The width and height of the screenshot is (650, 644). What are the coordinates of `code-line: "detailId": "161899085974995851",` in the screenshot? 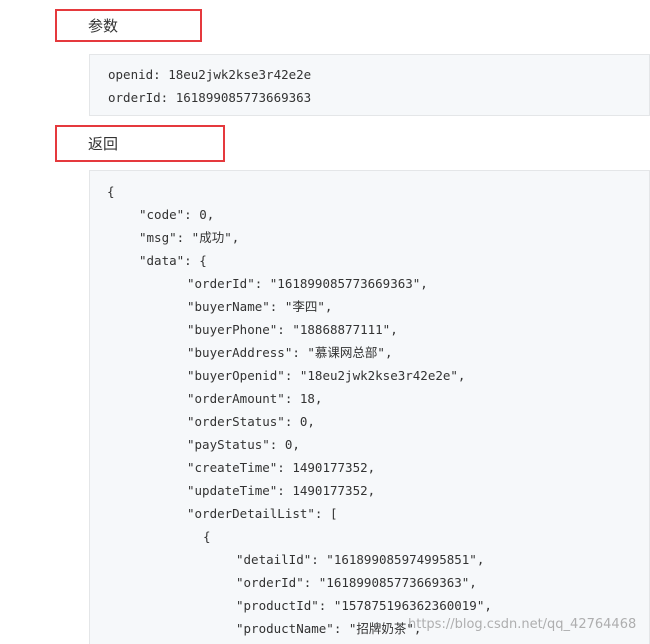 It's located at (360, 559).